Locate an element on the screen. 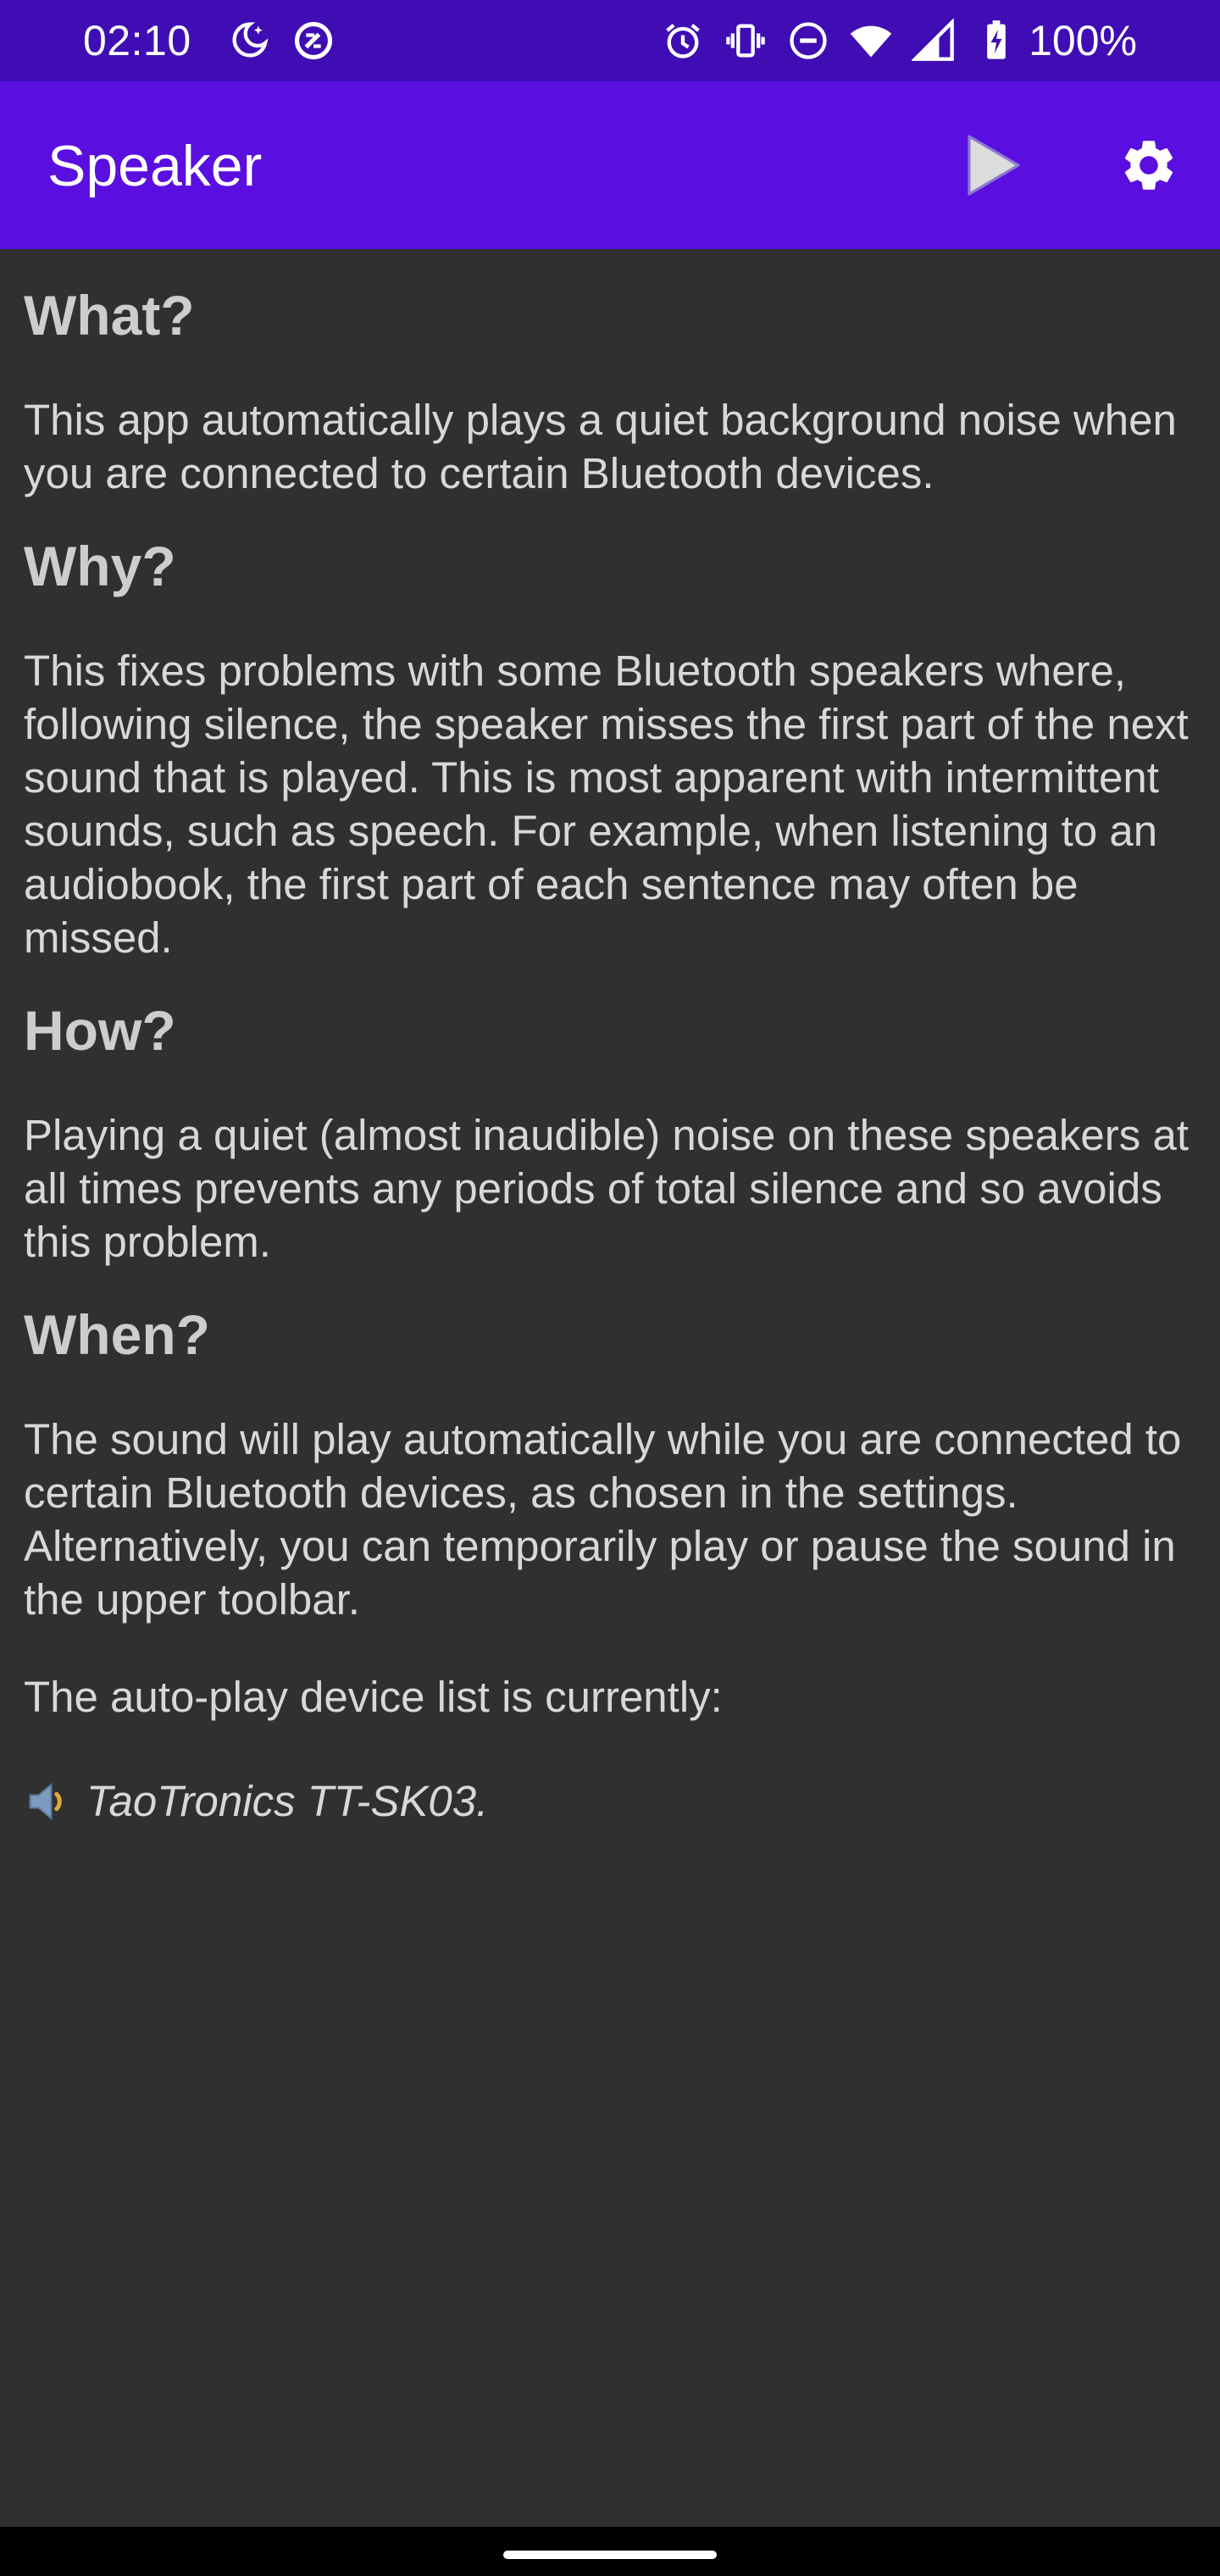 This screenshot has height=2576, width=1220. gear-icon is located at coordinates (1148, 165).